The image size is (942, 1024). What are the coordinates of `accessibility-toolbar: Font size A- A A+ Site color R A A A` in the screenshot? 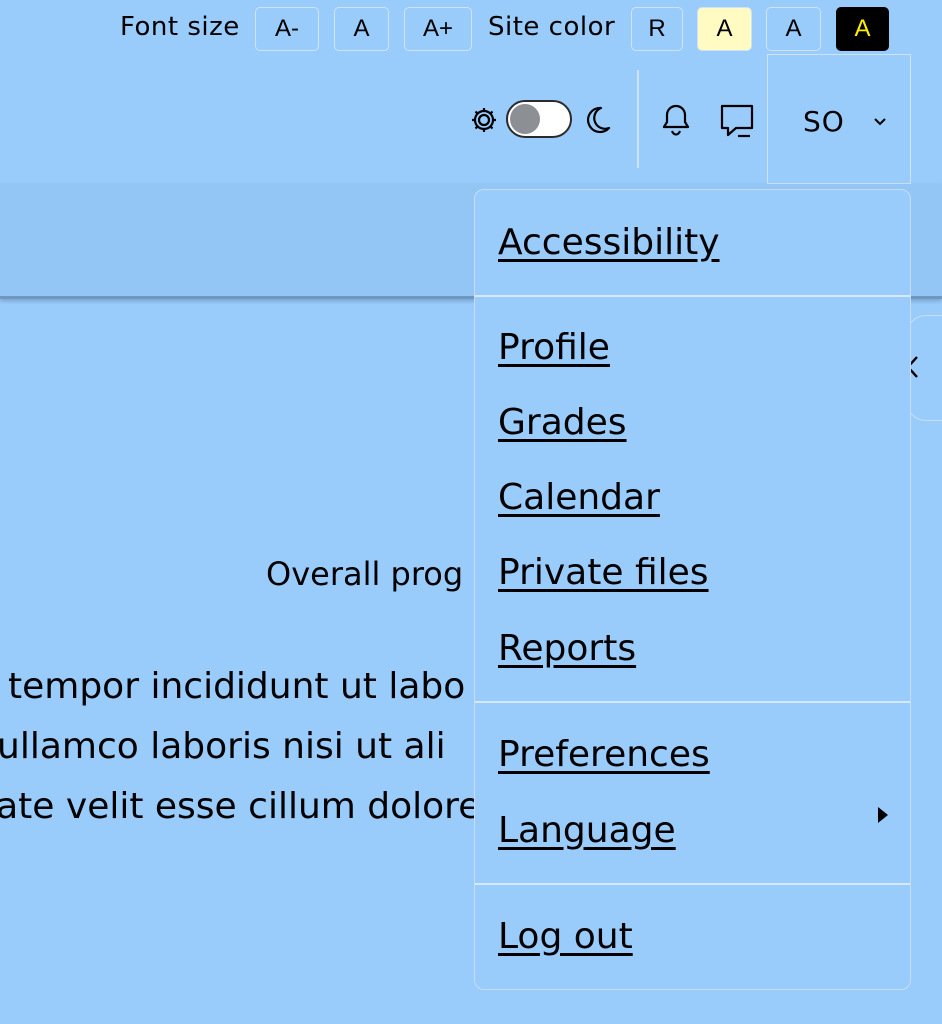 It's located at (471, 27).